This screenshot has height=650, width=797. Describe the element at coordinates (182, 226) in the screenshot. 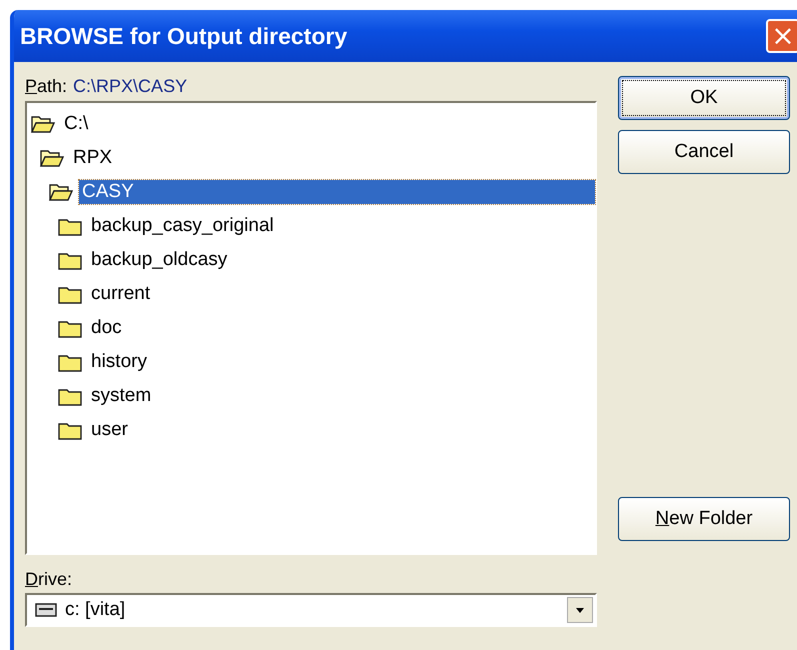

I see `folder-item: backup_casy_original` at that location.